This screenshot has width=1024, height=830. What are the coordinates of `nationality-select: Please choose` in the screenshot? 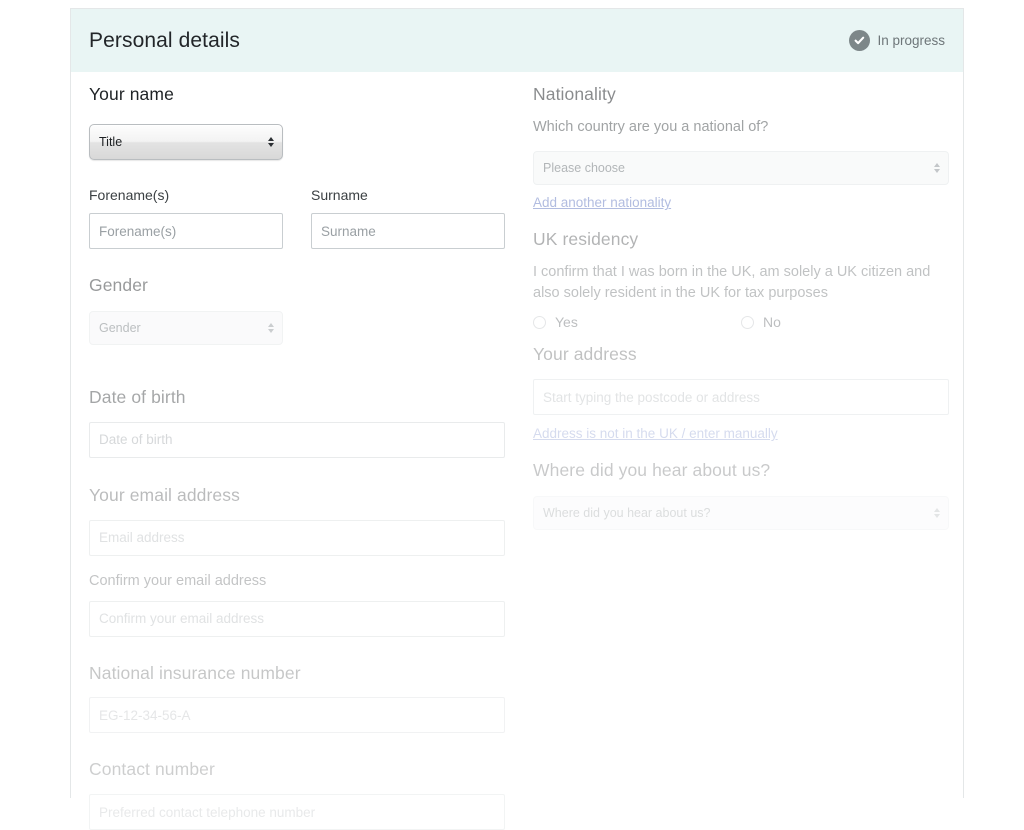 It's located at (741, 168).